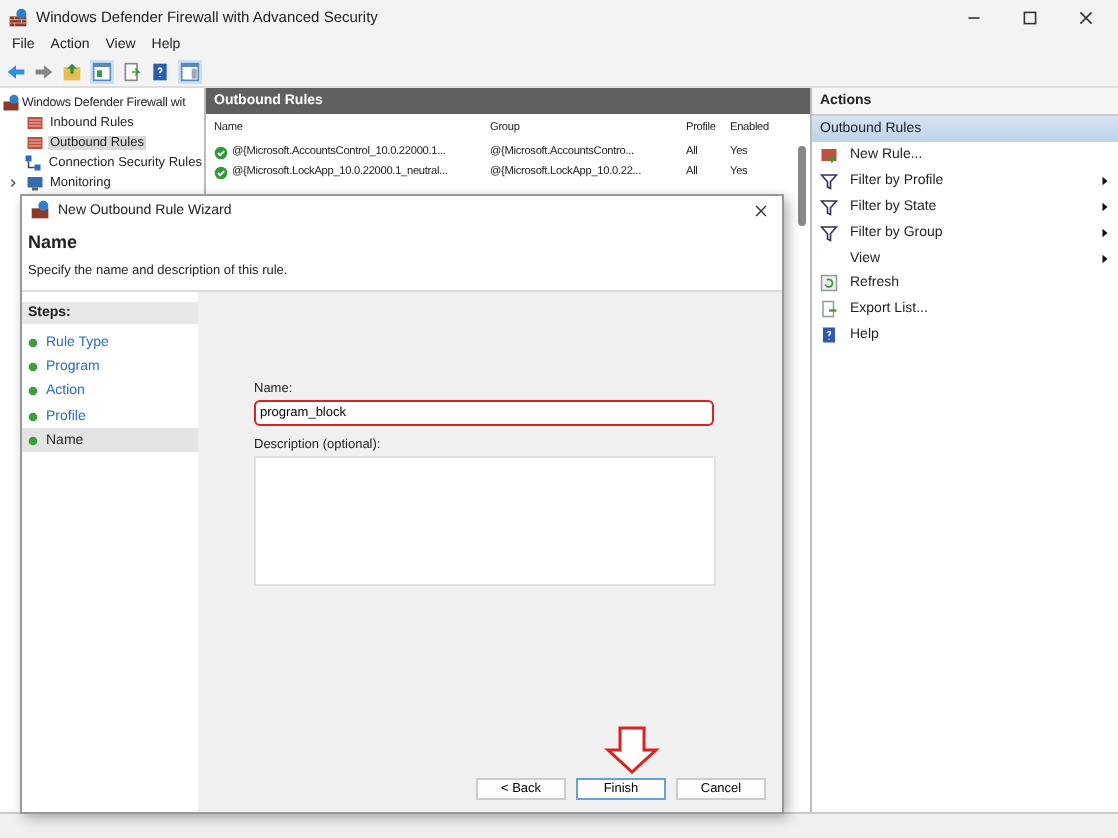 Image resolution: width=1118 pixels, height=838 pixels. I want to click on action-pane-icon, so click(190, 71).